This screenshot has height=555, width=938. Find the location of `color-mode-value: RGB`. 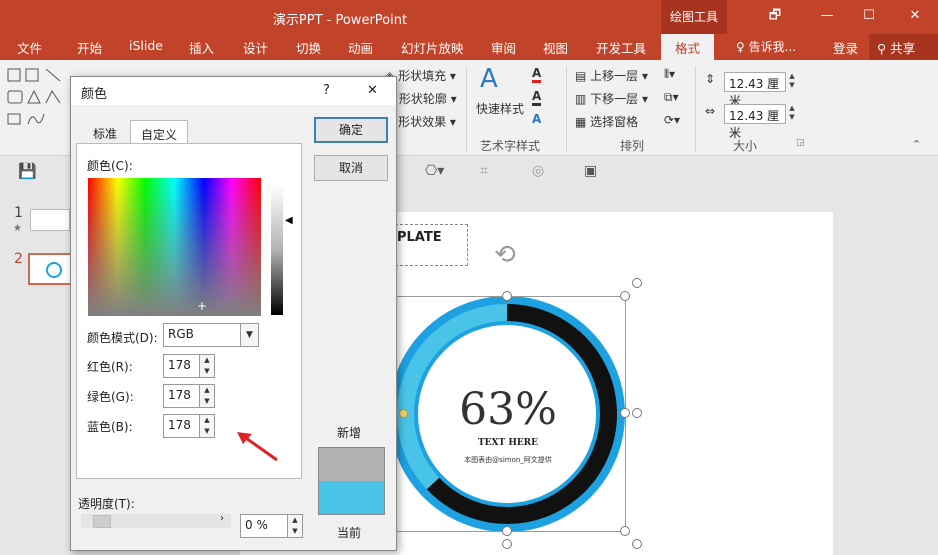

color-mode-value: RGB is located at coordinates (181, 334).